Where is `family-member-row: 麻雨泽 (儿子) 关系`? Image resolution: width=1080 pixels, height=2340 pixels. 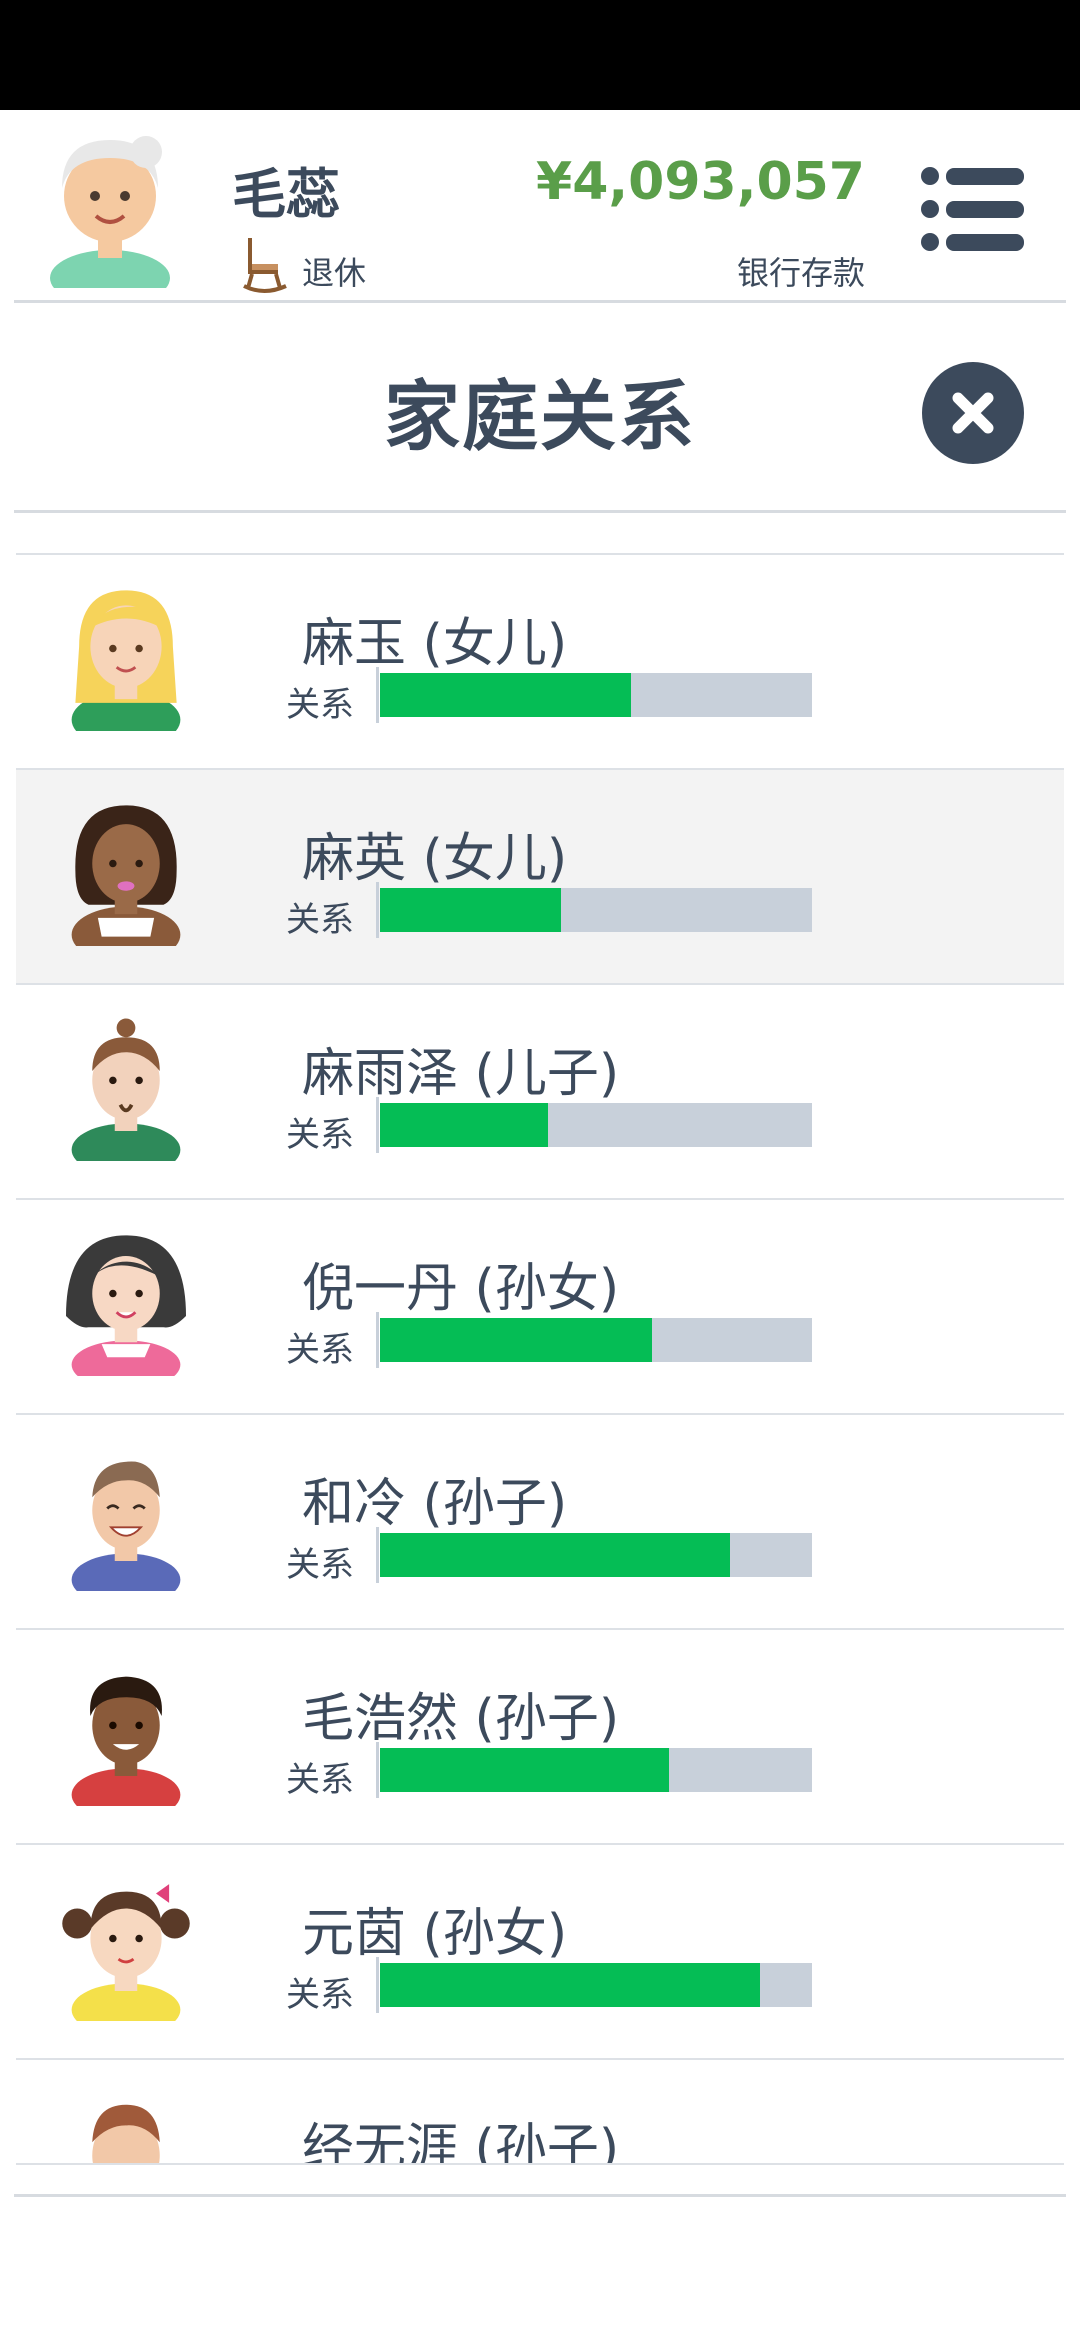 family-member-row: 麻雨泽 (儿子) 关系 is located at coordinates (540, 1092).